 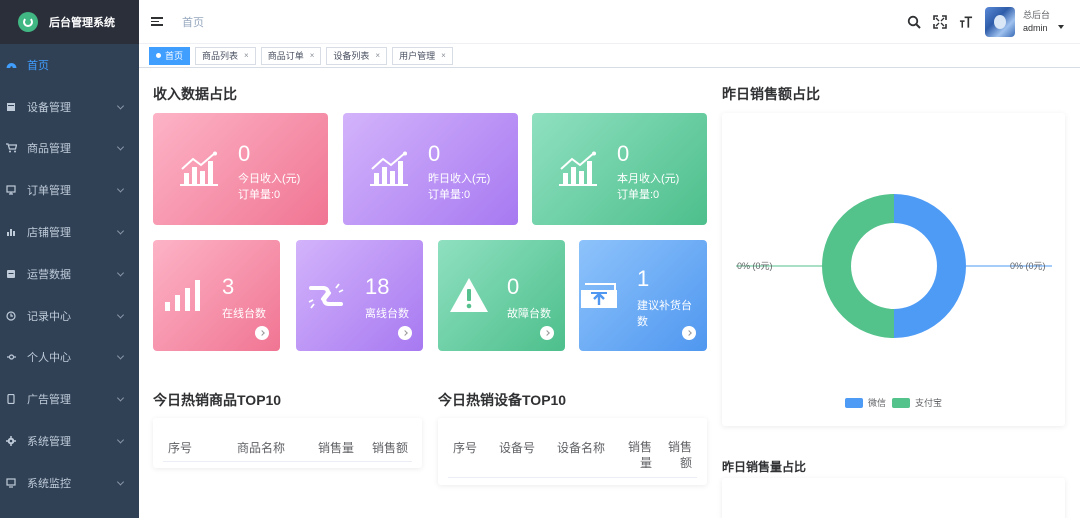 I want to click on sidebar-item-label: 广告管理, so click(x=49, y=400).